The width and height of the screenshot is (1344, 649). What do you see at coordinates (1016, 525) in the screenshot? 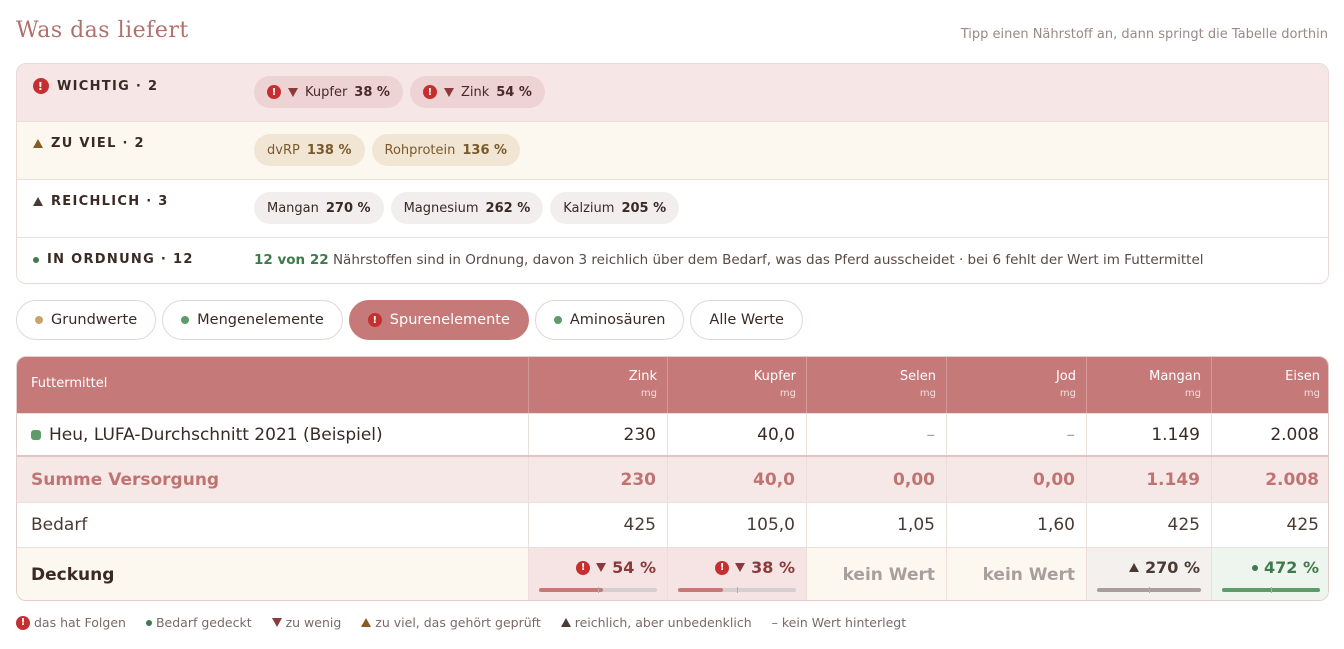
I see `table-cell: 1,60` at bounding box center [1016, 525].